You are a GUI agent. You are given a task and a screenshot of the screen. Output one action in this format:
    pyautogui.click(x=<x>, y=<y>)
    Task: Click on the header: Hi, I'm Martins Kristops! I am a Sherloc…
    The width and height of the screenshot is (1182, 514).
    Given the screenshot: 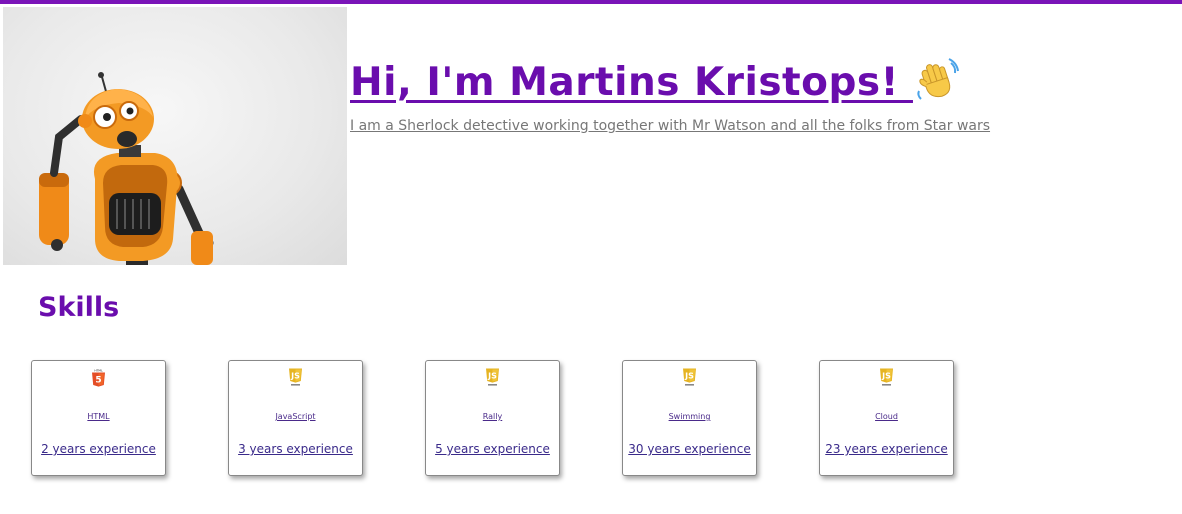 What is the action you would take?
    pyautogui.click(x=670, y=95)
    